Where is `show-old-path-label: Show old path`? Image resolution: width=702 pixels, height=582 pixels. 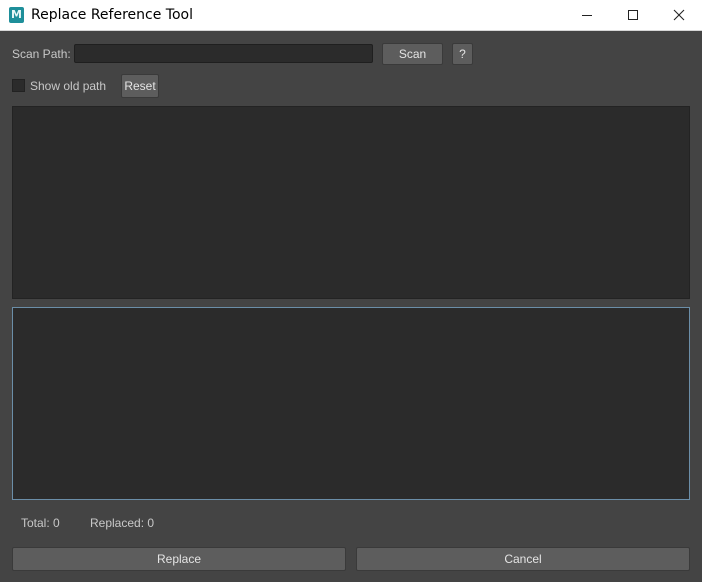
show-old-path-label: Show old path is located at coordinates (68, 86).